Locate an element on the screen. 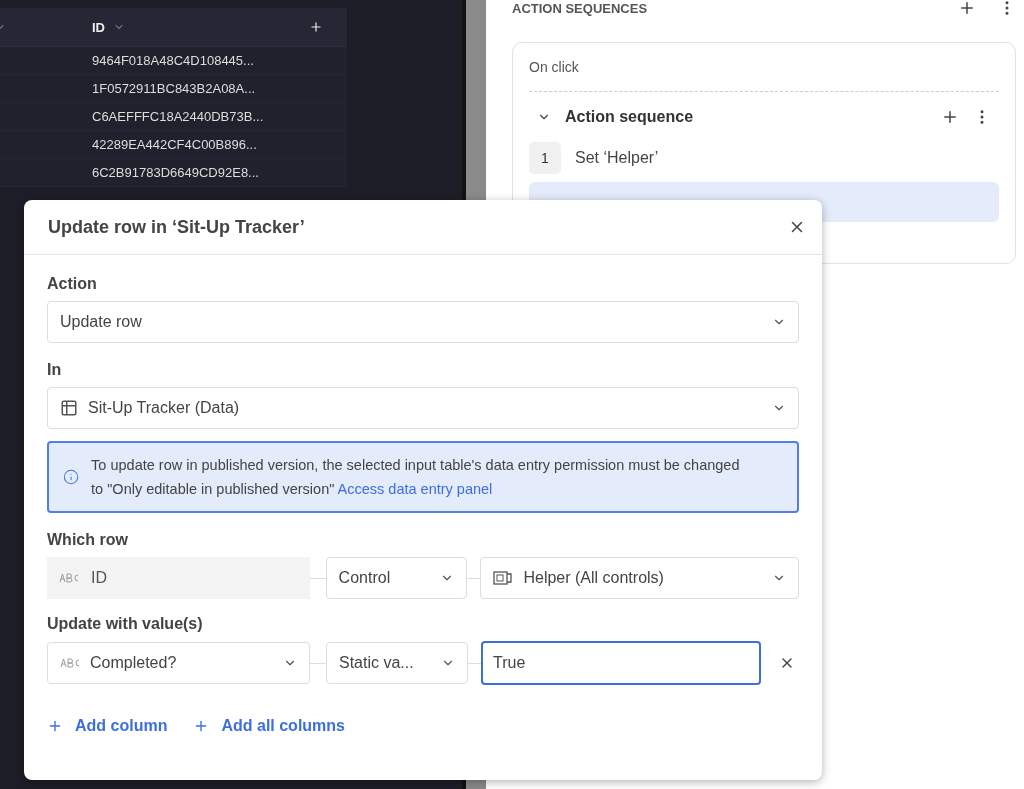 Image resolution: width=1024 pixels, height=789 pixels. field-label: In is located at coordinates (55, 370).